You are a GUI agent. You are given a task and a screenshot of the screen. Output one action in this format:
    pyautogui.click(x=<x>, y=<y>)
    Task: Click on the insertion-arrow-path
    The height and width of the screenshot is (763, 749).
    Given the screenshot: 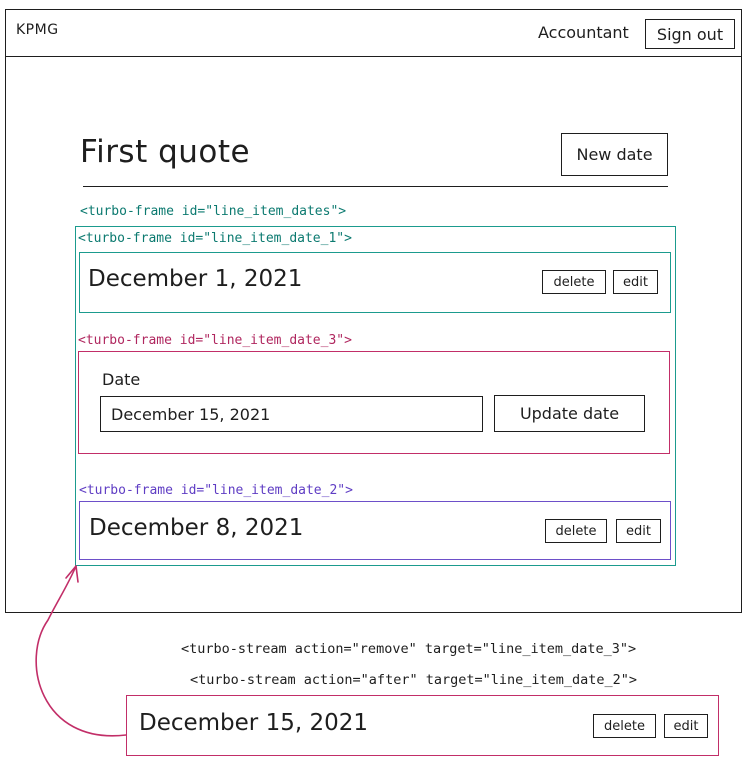 What is the action you would take?
    pyautogui.click(x=81, y=651)
    